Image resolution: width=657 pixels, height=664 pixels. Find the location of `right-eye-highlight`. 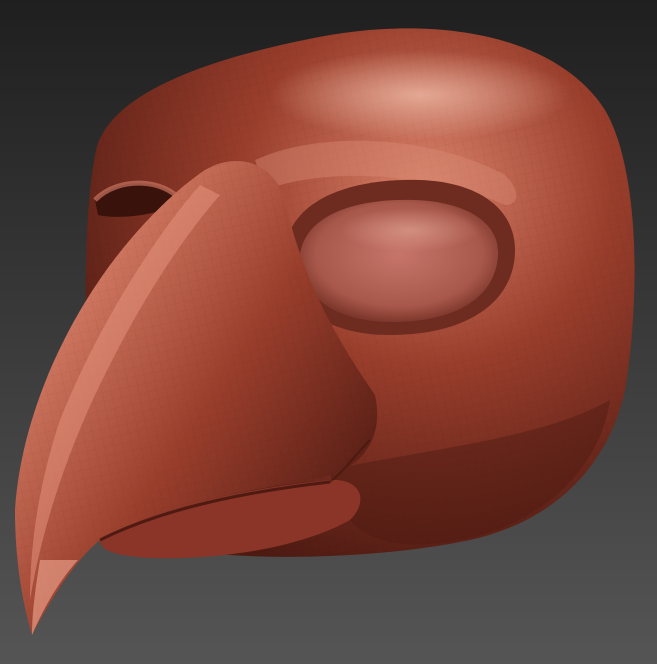

right-eye-highlight is located at coordinates (410, 230).